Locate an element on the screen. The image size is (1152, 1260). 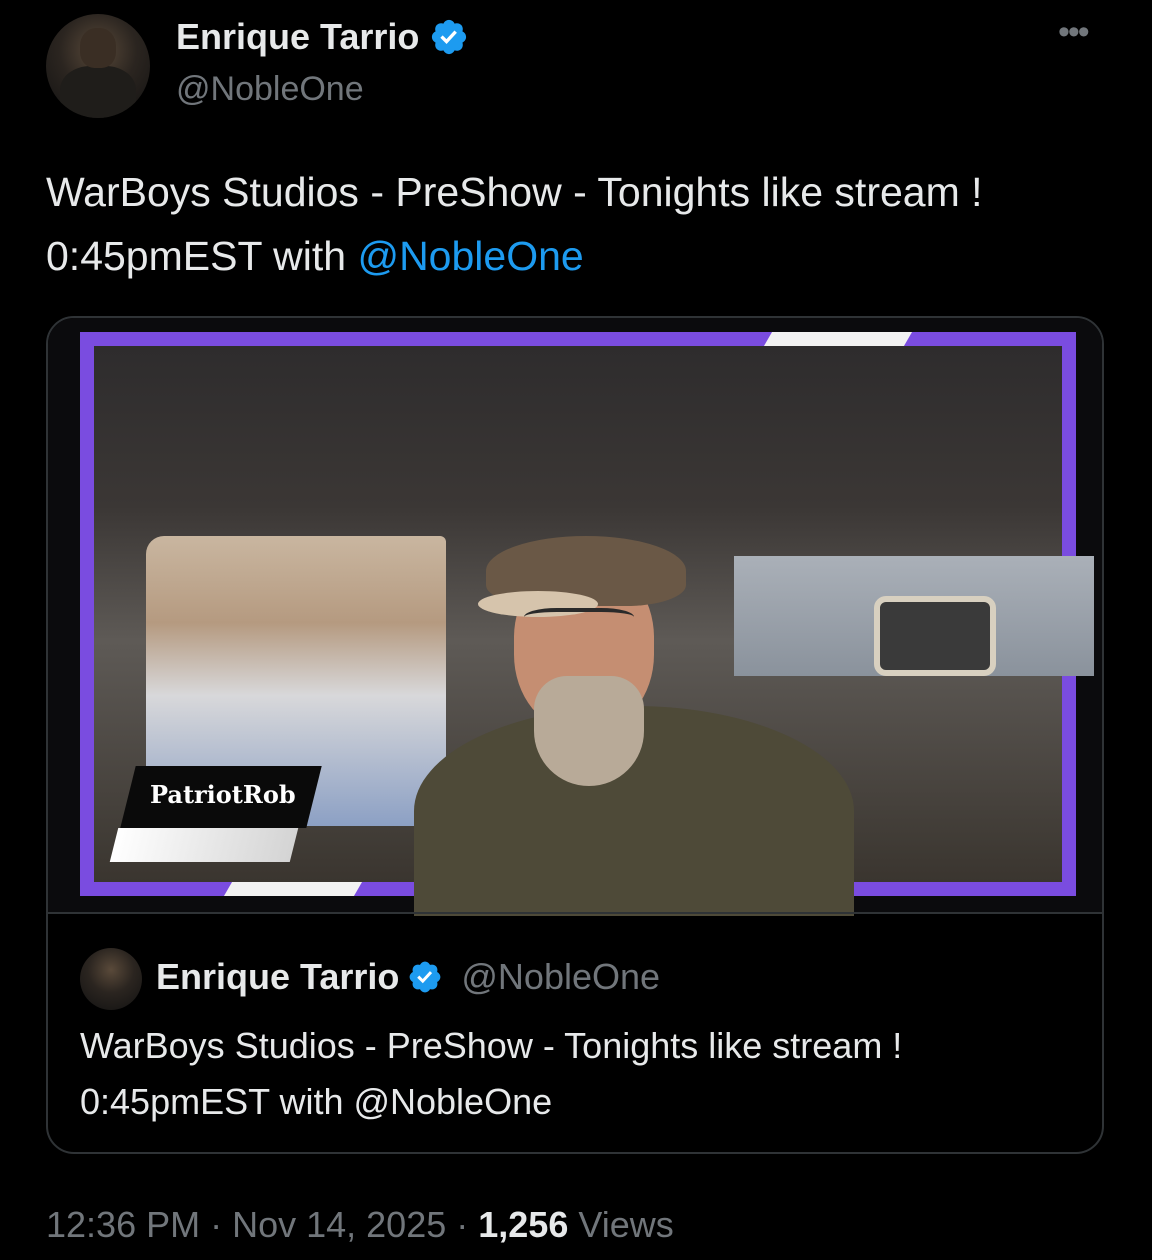
author-name-row: Enrique Tarrio is located at coordinates (322, 37).